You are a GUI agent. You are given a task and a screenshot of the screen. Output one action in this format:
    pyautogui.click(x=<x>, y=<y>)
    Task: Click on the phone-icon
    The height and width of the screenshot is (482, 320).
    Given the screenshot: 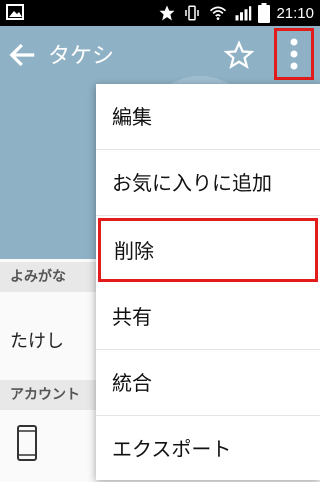 What is the action you would take?
    pyautogui.click(x=27, y=443)
    